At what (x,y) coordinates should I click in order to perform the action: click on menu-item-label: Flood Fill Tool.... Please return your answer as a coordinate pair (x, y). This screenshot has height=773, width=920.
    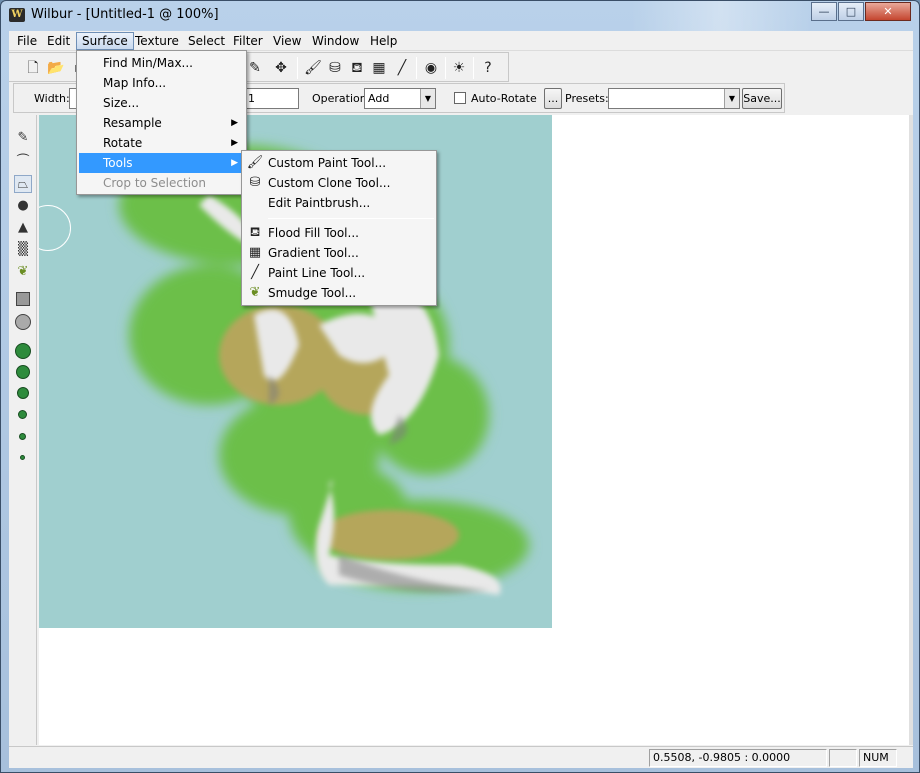
    Looking at the image, I should click on (313, 233).